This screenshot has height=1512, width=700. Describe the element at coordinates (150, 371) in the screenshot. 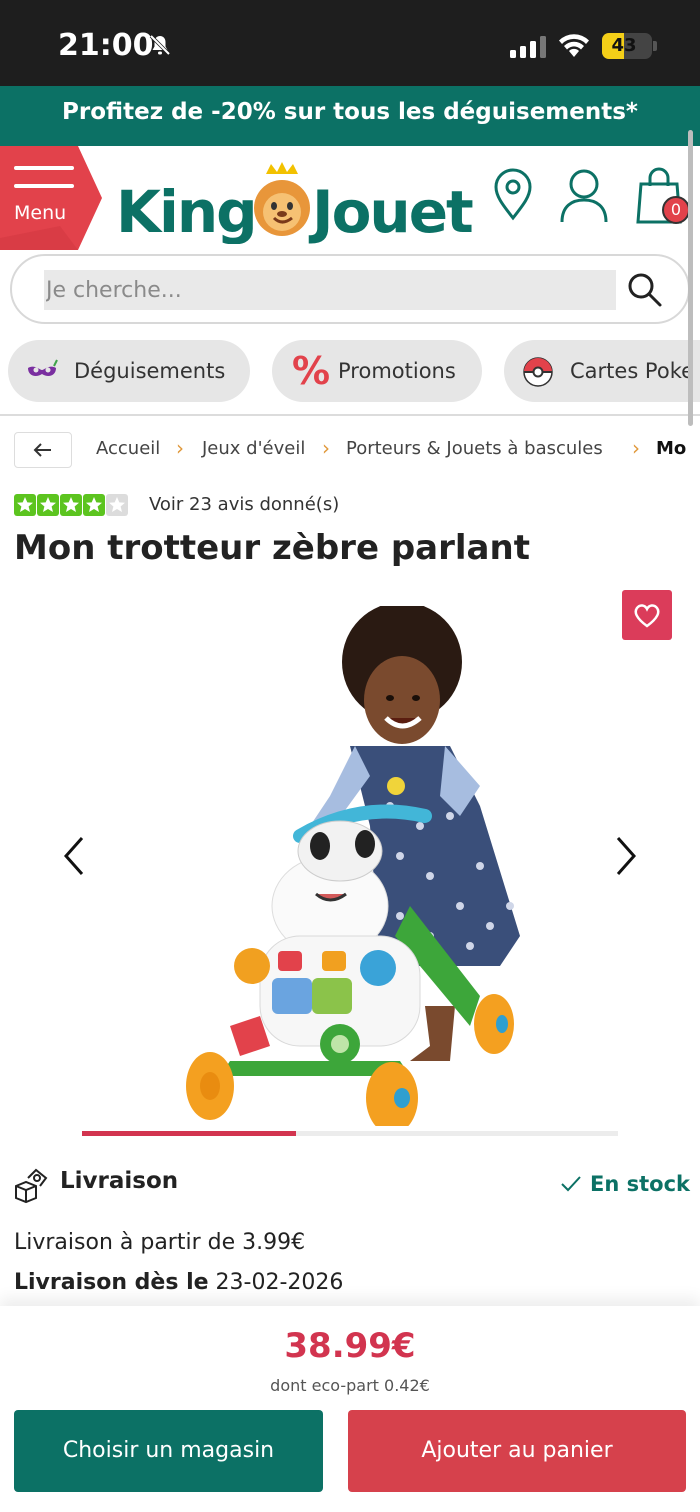

I see `chip-label: Déguisements` at that location.